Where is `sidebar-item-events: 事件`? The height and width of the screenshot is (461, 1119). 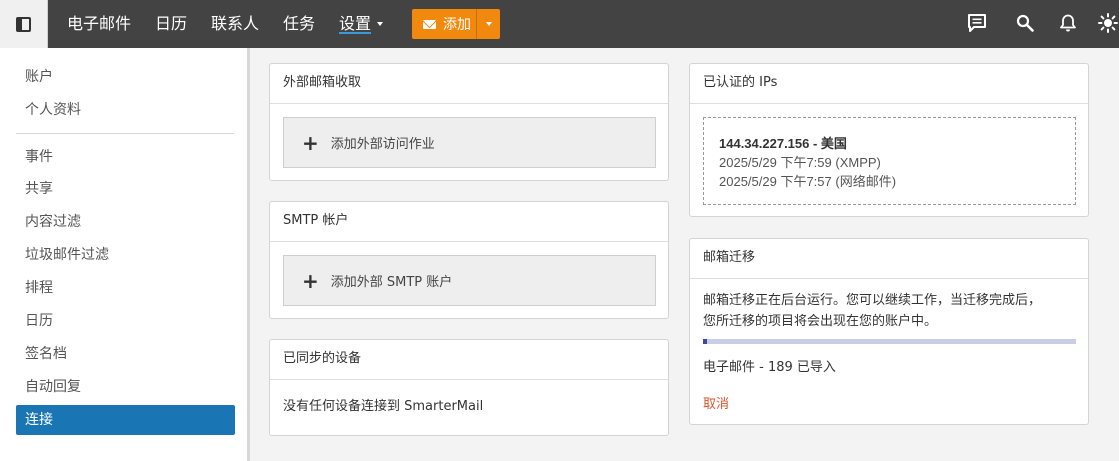 sidebar-item-events: 事件 is located at coordinates (125, 157).